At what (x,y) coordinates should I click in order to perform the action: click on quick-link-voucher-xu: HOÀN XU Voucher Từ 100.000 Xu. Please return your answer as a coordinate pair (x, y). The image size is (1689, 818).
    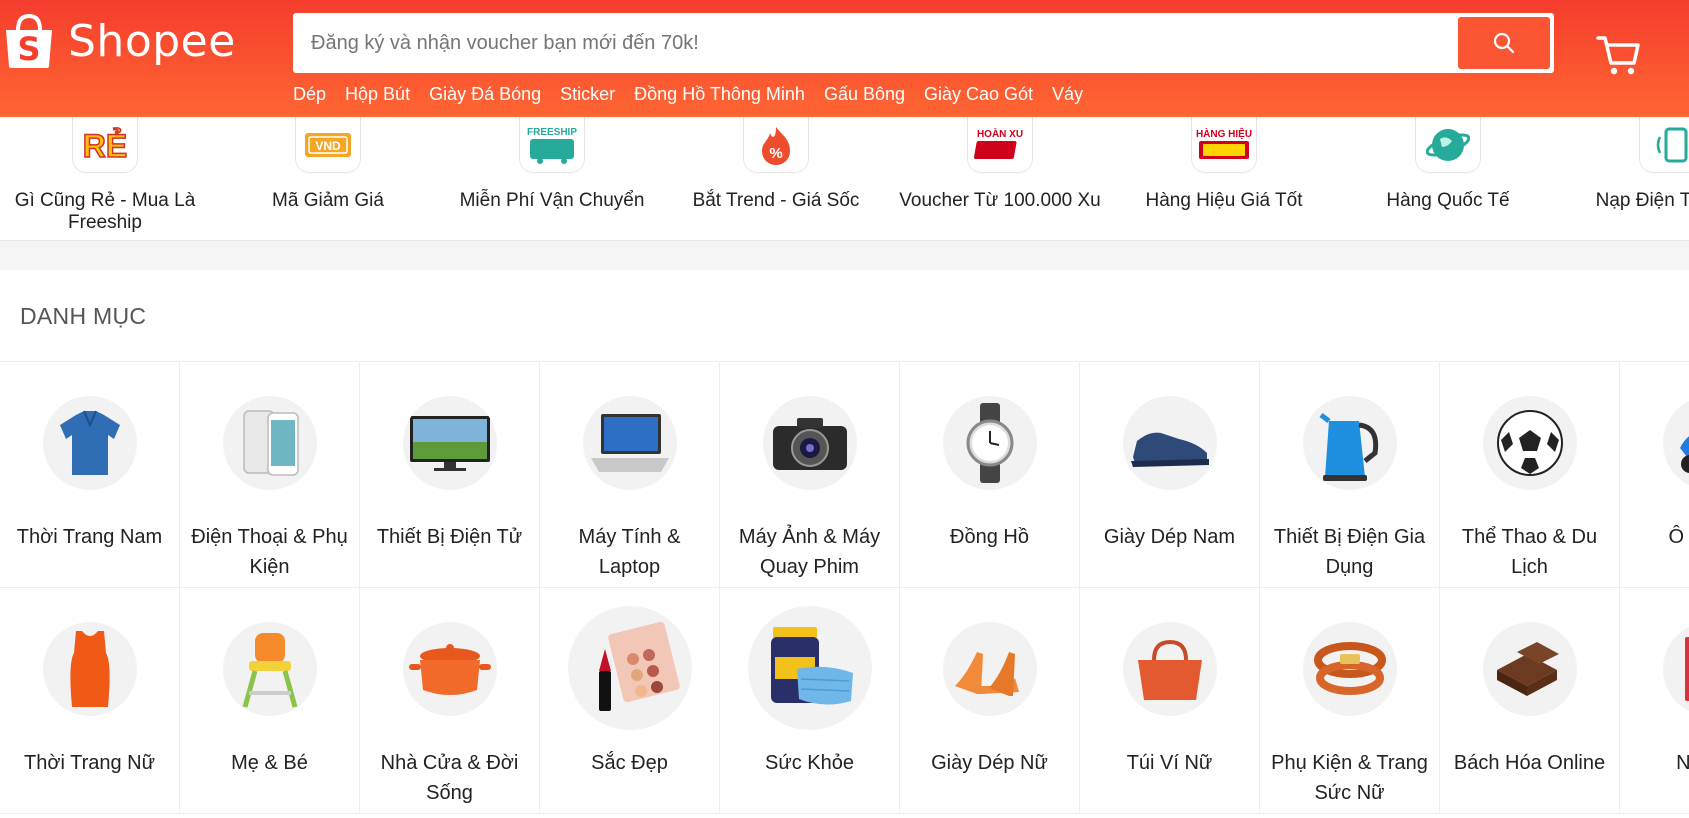
    Looking at the image, I should click on (1000, 164).